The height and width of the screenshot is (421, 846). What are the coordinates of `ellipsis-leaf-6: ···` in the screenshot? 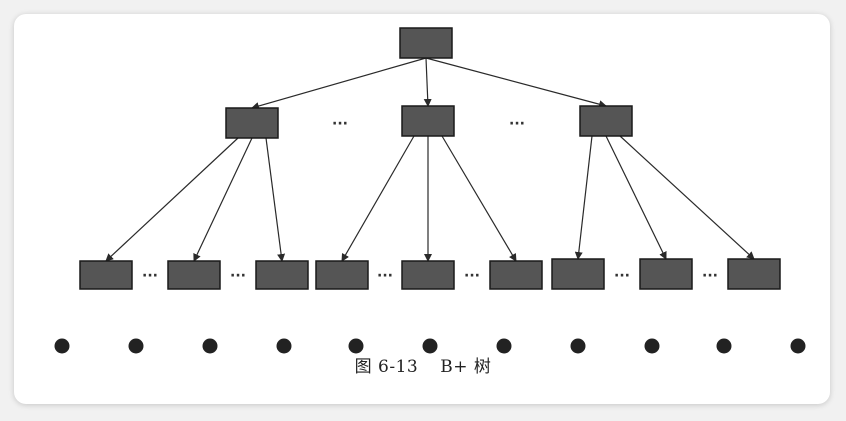 It's located at (710, 276).